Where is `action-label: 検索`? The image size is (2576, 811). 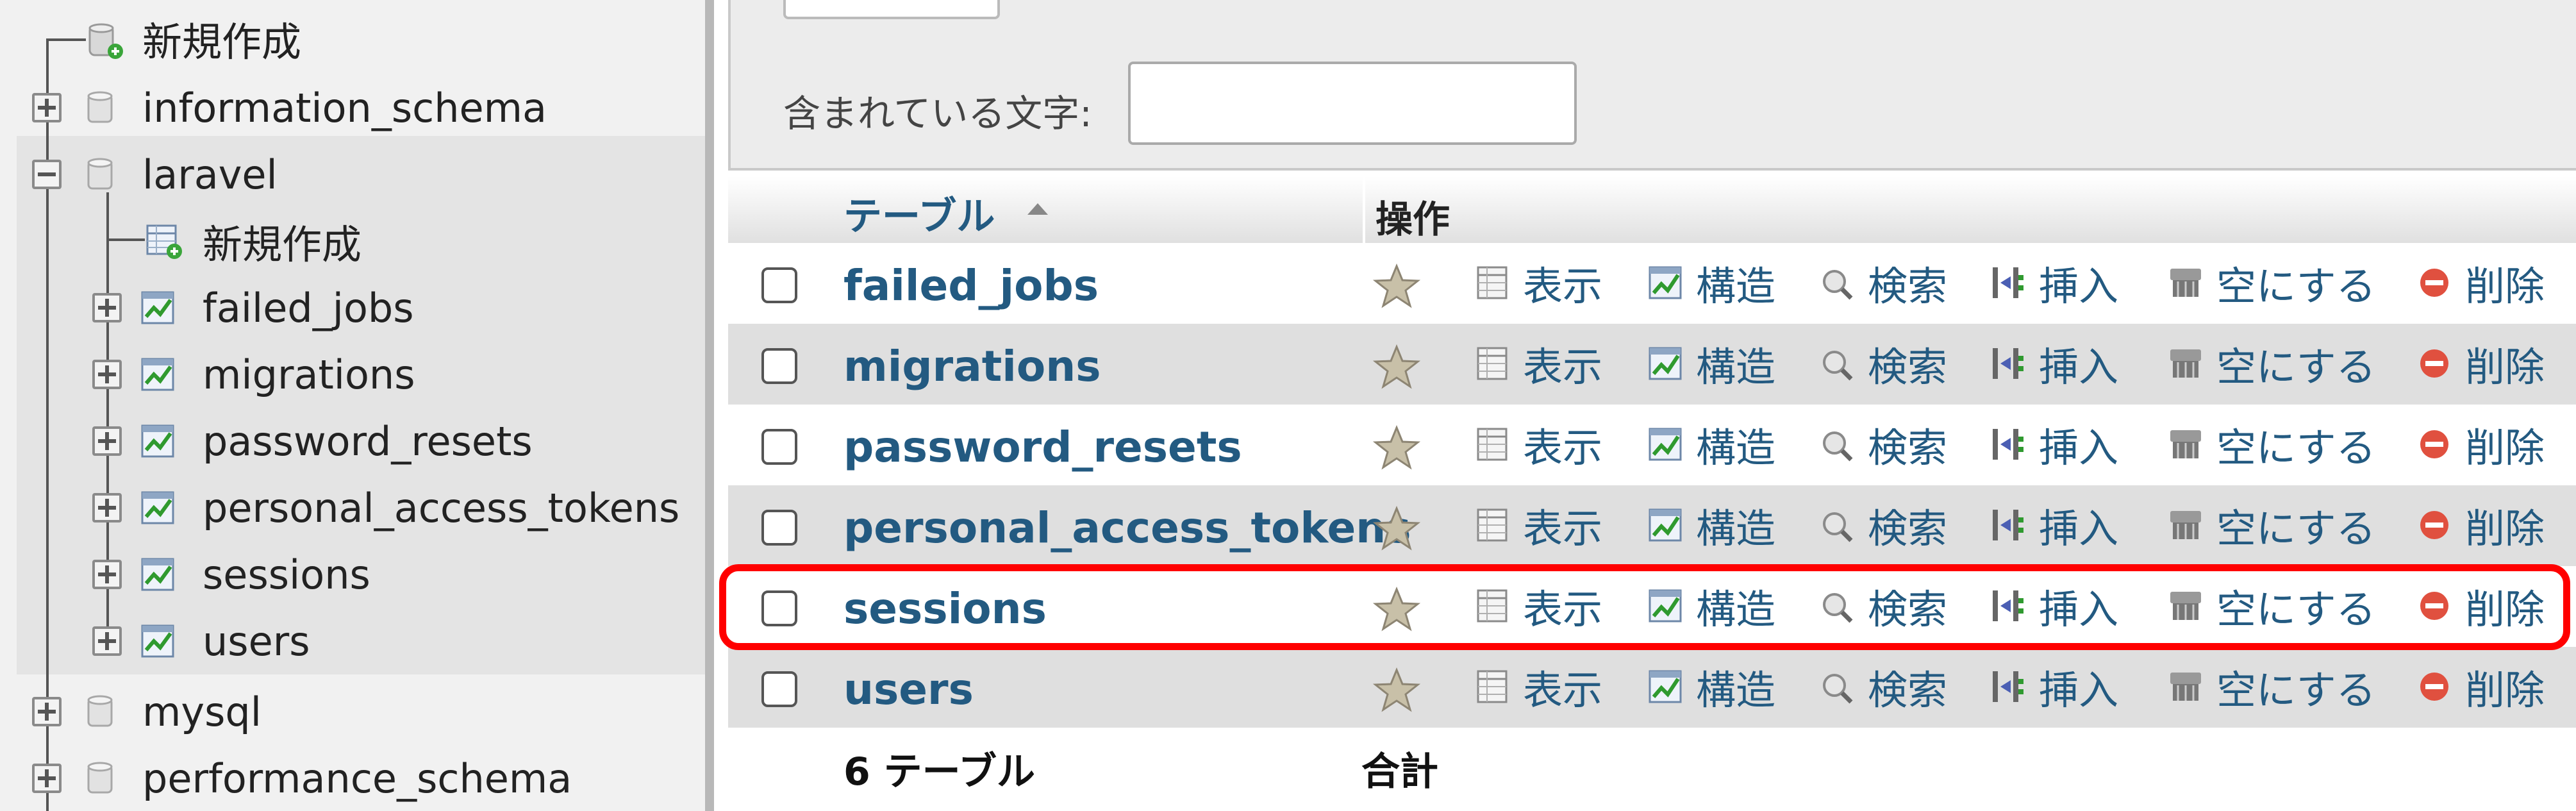 action-label: 検索 is located at coordinates (1908, 367).